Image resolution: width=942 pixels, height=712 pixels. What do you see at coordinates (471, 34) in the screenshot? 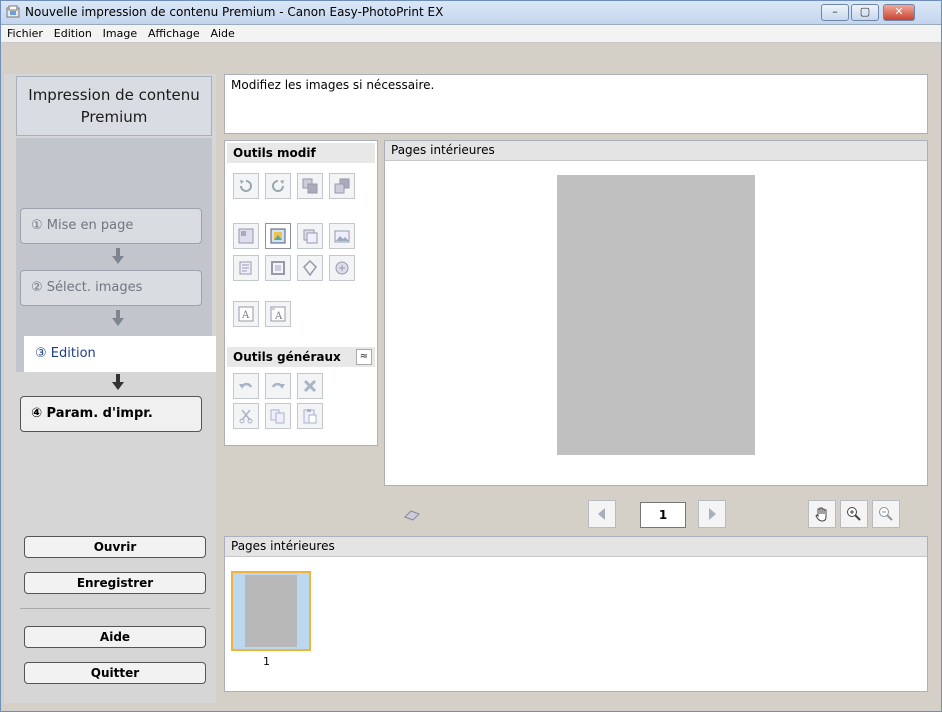
I see `menu-bar: Fichier Edition Image Affichage Aide` at bounding box center [471, 34].